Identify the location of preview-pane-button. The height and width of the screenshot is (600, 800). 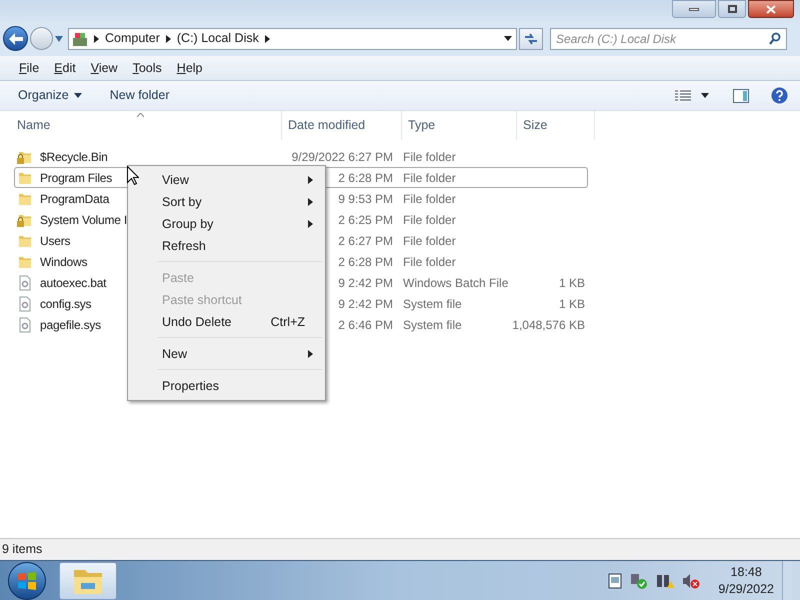
(741, 95).